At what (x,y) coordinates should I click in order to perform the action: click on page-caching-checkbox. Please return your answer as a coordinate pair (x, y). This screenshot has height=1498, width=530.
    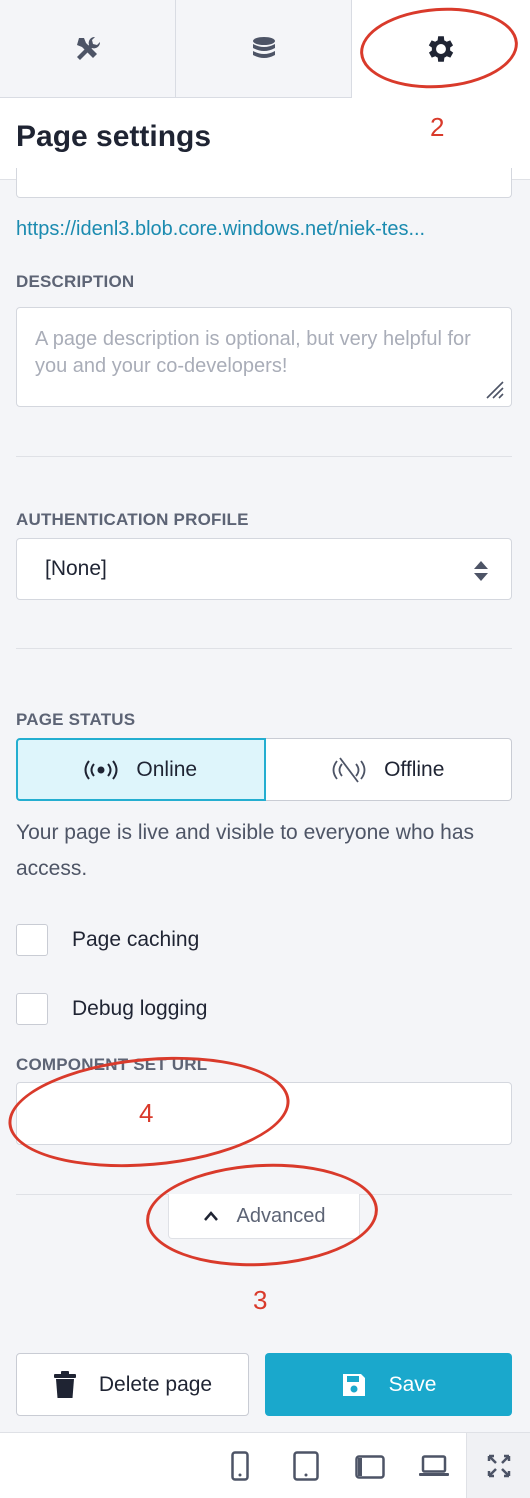
    Looking at the image, I should click on (32, 940).